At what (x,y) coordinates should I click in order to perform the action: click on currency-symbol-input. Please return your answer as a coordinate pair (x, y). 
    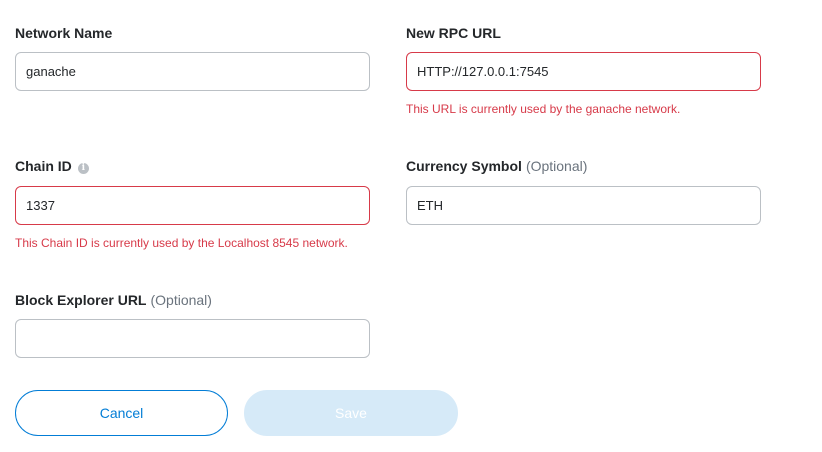
    Looking at the image, I should click on (583, 205).